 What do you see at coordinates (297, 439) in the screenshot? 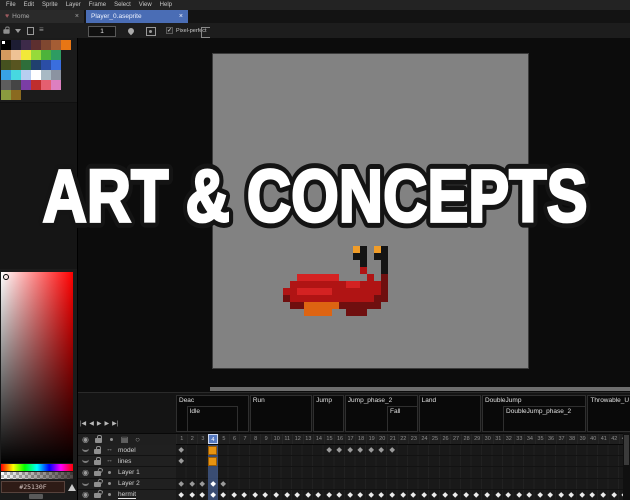
I see `frame-number: 12` at bounding box center [297, 439].